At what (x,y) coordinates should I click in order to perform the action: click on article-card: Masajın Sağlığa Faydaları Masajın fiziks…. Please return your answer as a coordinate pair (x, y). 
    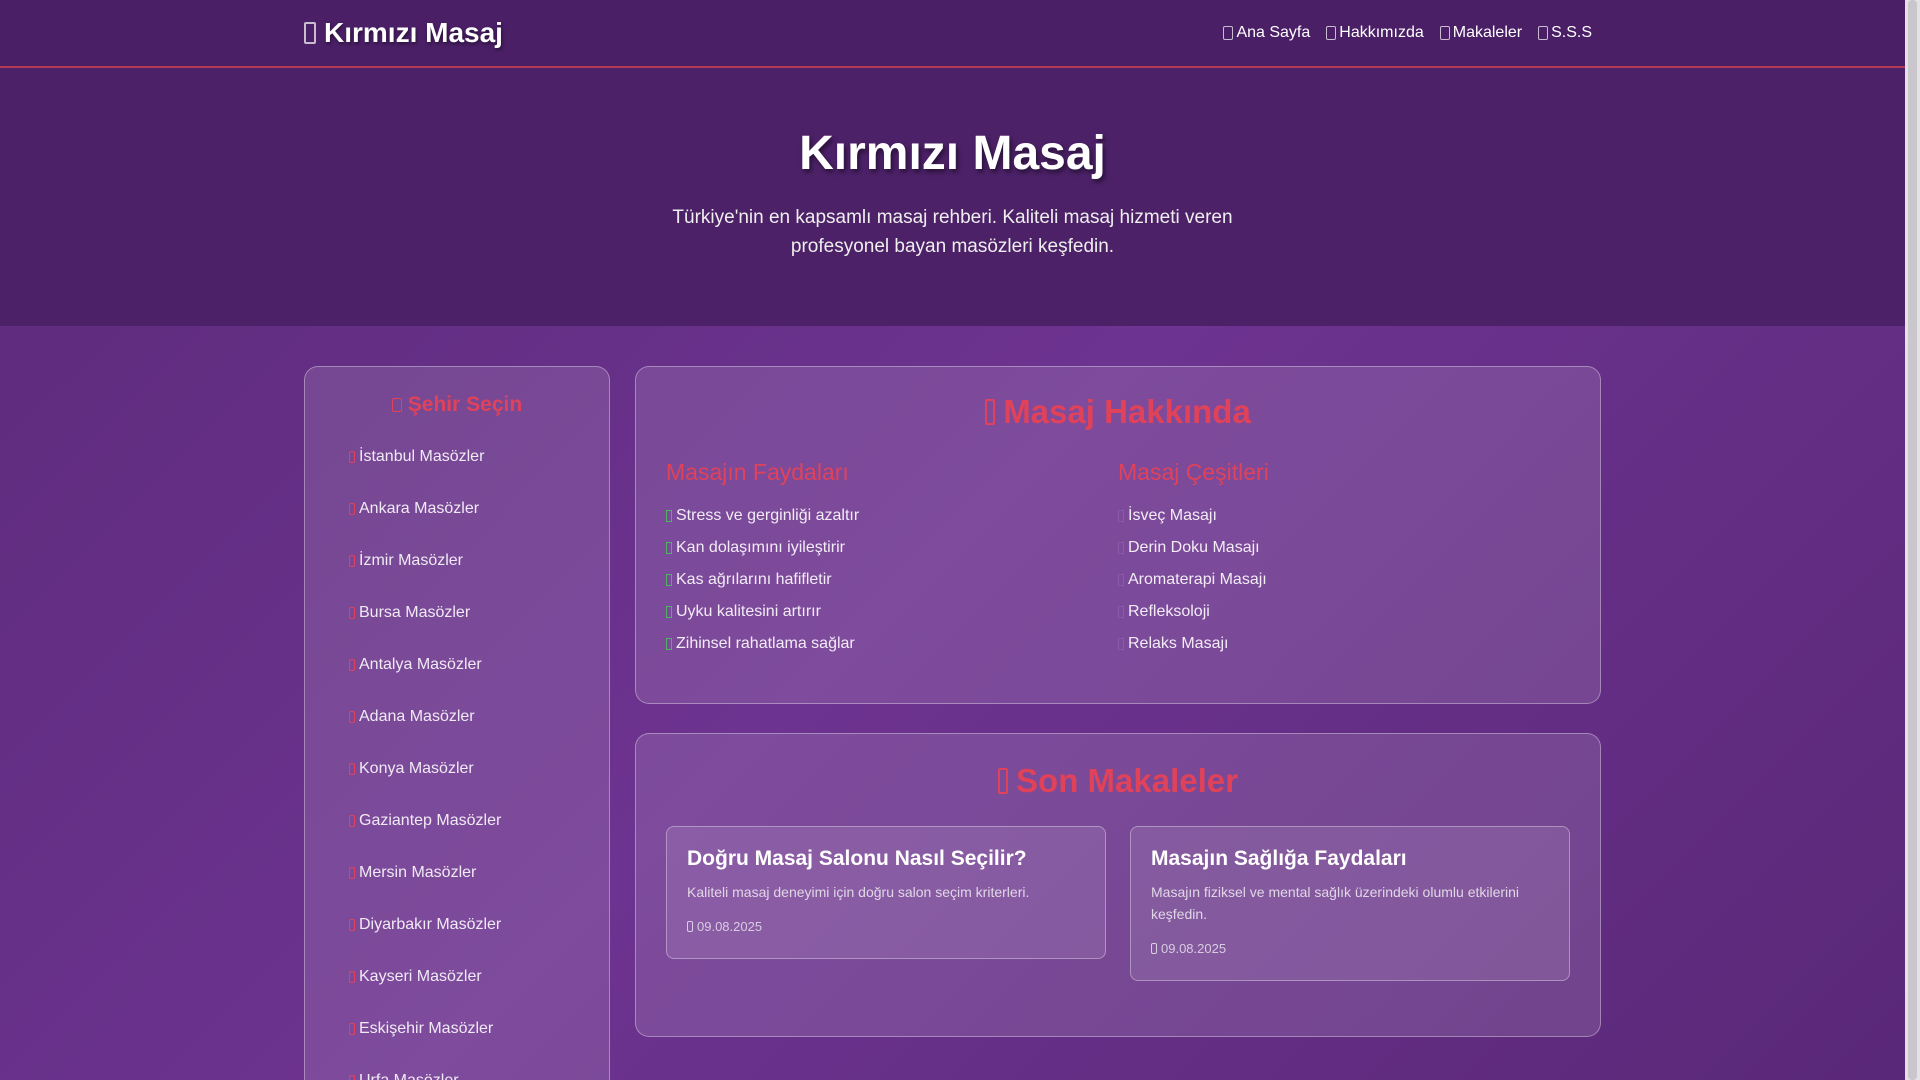
    Looking at the image, I should click on (1350, 903).